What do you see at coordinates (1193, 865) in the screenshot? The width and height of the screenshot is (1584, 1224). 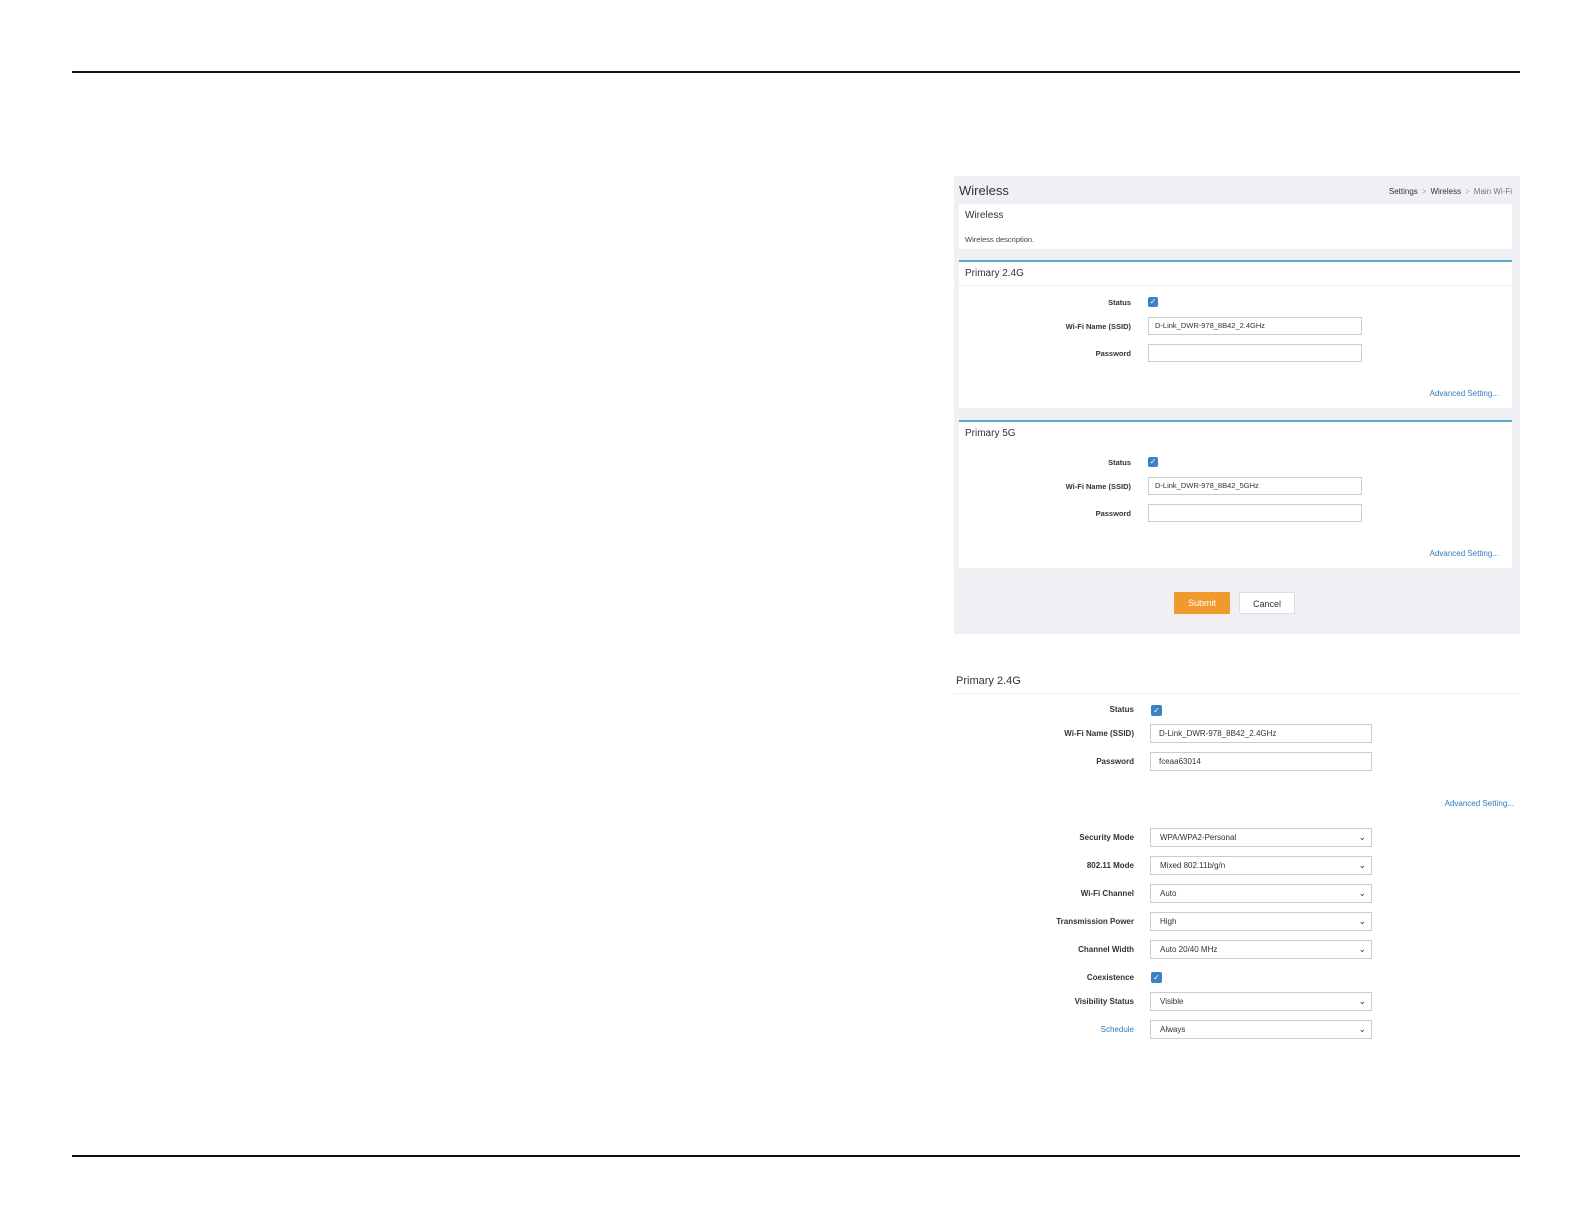 I see `80211-mode-value: Mixed 802.11b/g/n` at bounding box center [1193, 865].